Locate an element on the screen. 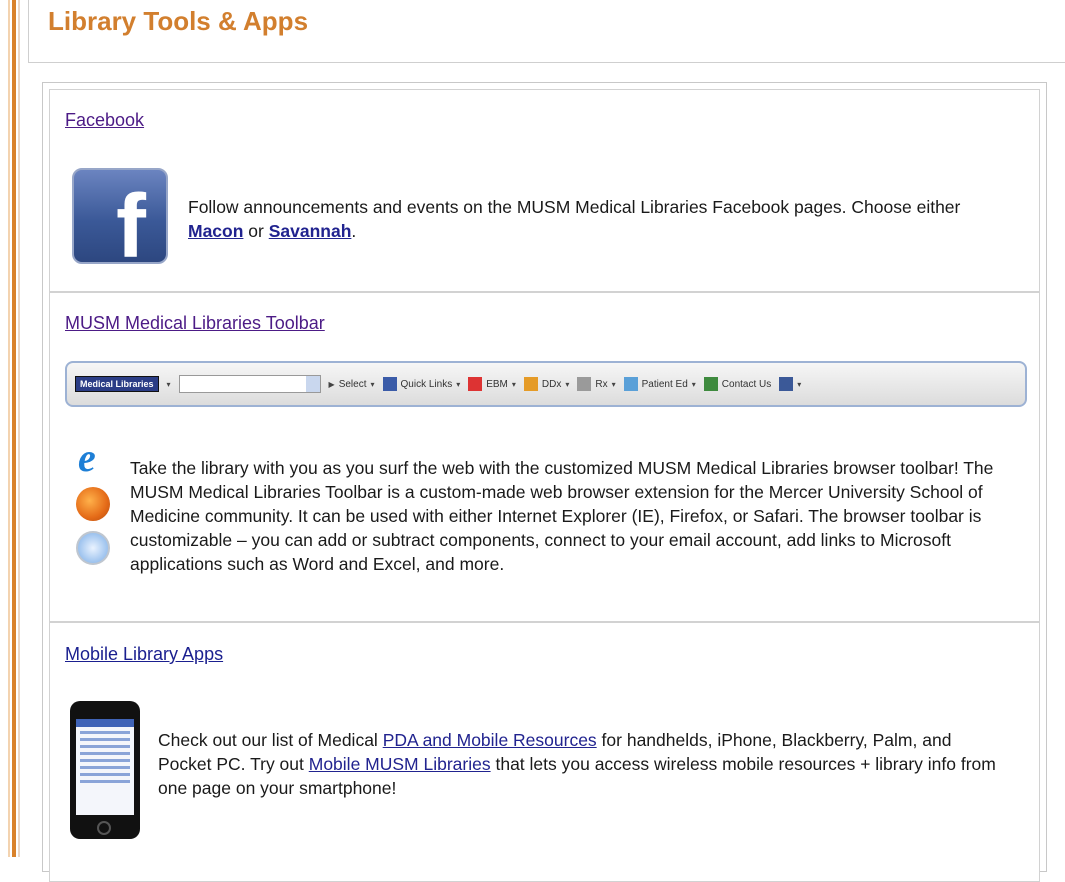 The image size is (1065, 882). iphone-icon is located at coordinates (105, 770).